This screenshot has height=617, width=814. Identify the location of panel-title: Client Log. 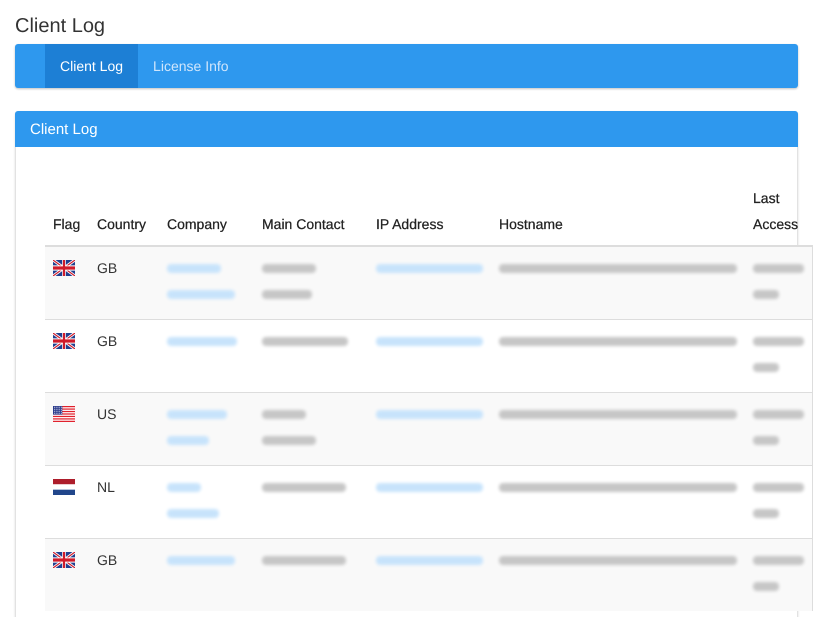
(64, 129).